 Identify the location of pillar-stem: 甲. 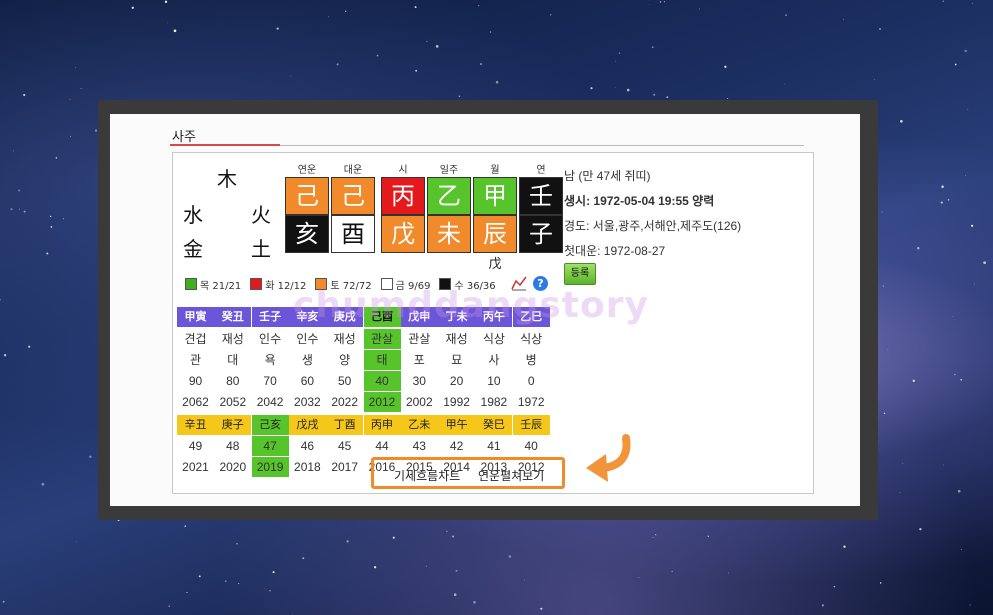
(495, 196).